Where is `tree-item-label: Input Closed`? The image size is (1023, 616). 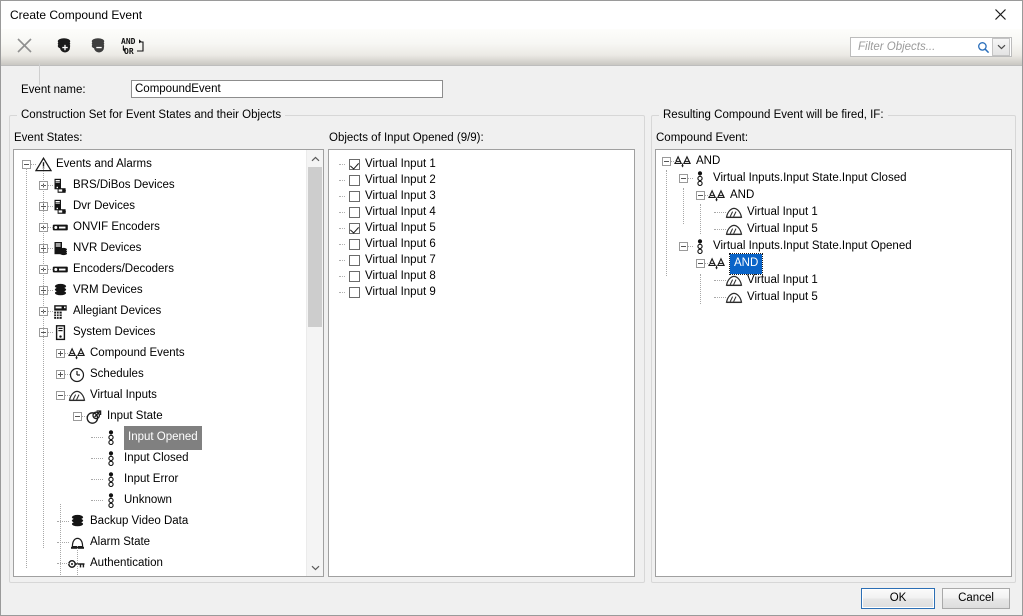
tree-item-label: Input Closed is located at coordinates (156, 458).